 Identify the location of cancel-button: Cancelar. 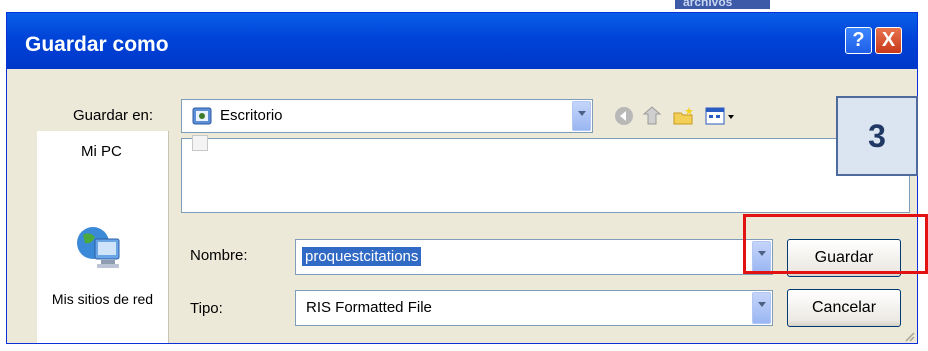
(844, 308).